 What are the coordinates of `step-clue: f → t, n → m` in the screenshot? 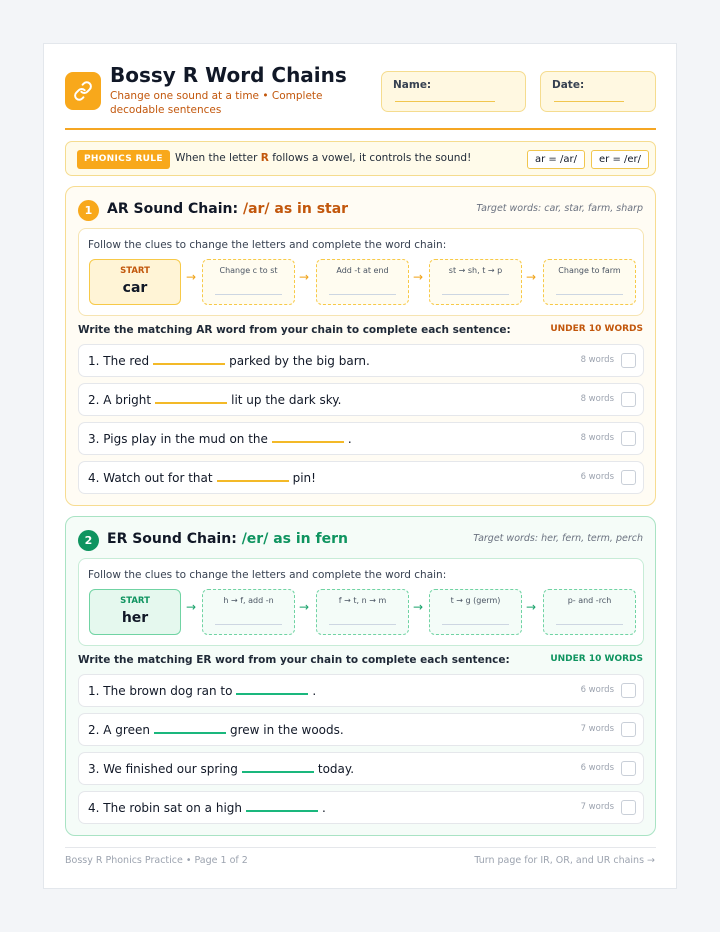 It's located at (362, 600).